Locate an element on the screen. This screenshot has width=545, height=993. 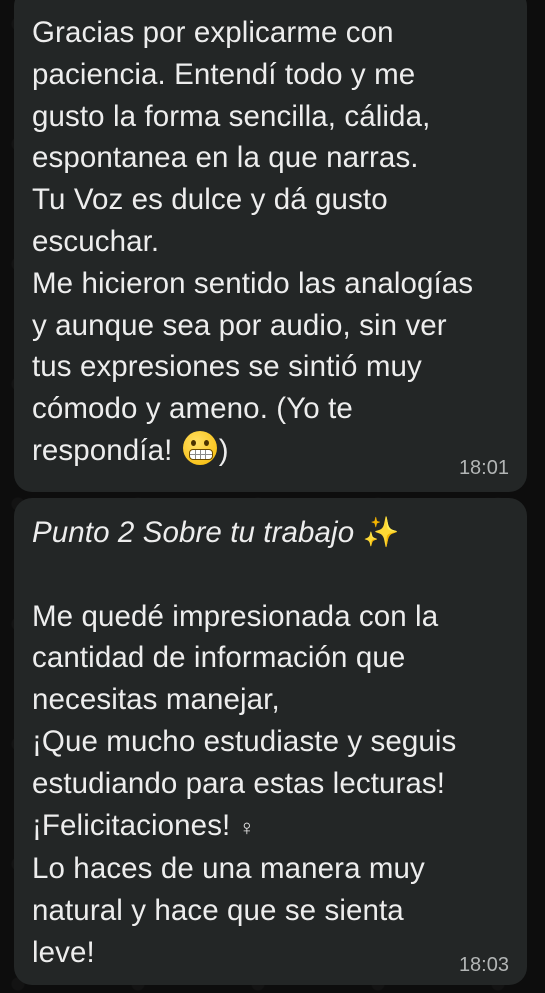
message-timestamp: 18:01 is located at coordinates (483, 468).